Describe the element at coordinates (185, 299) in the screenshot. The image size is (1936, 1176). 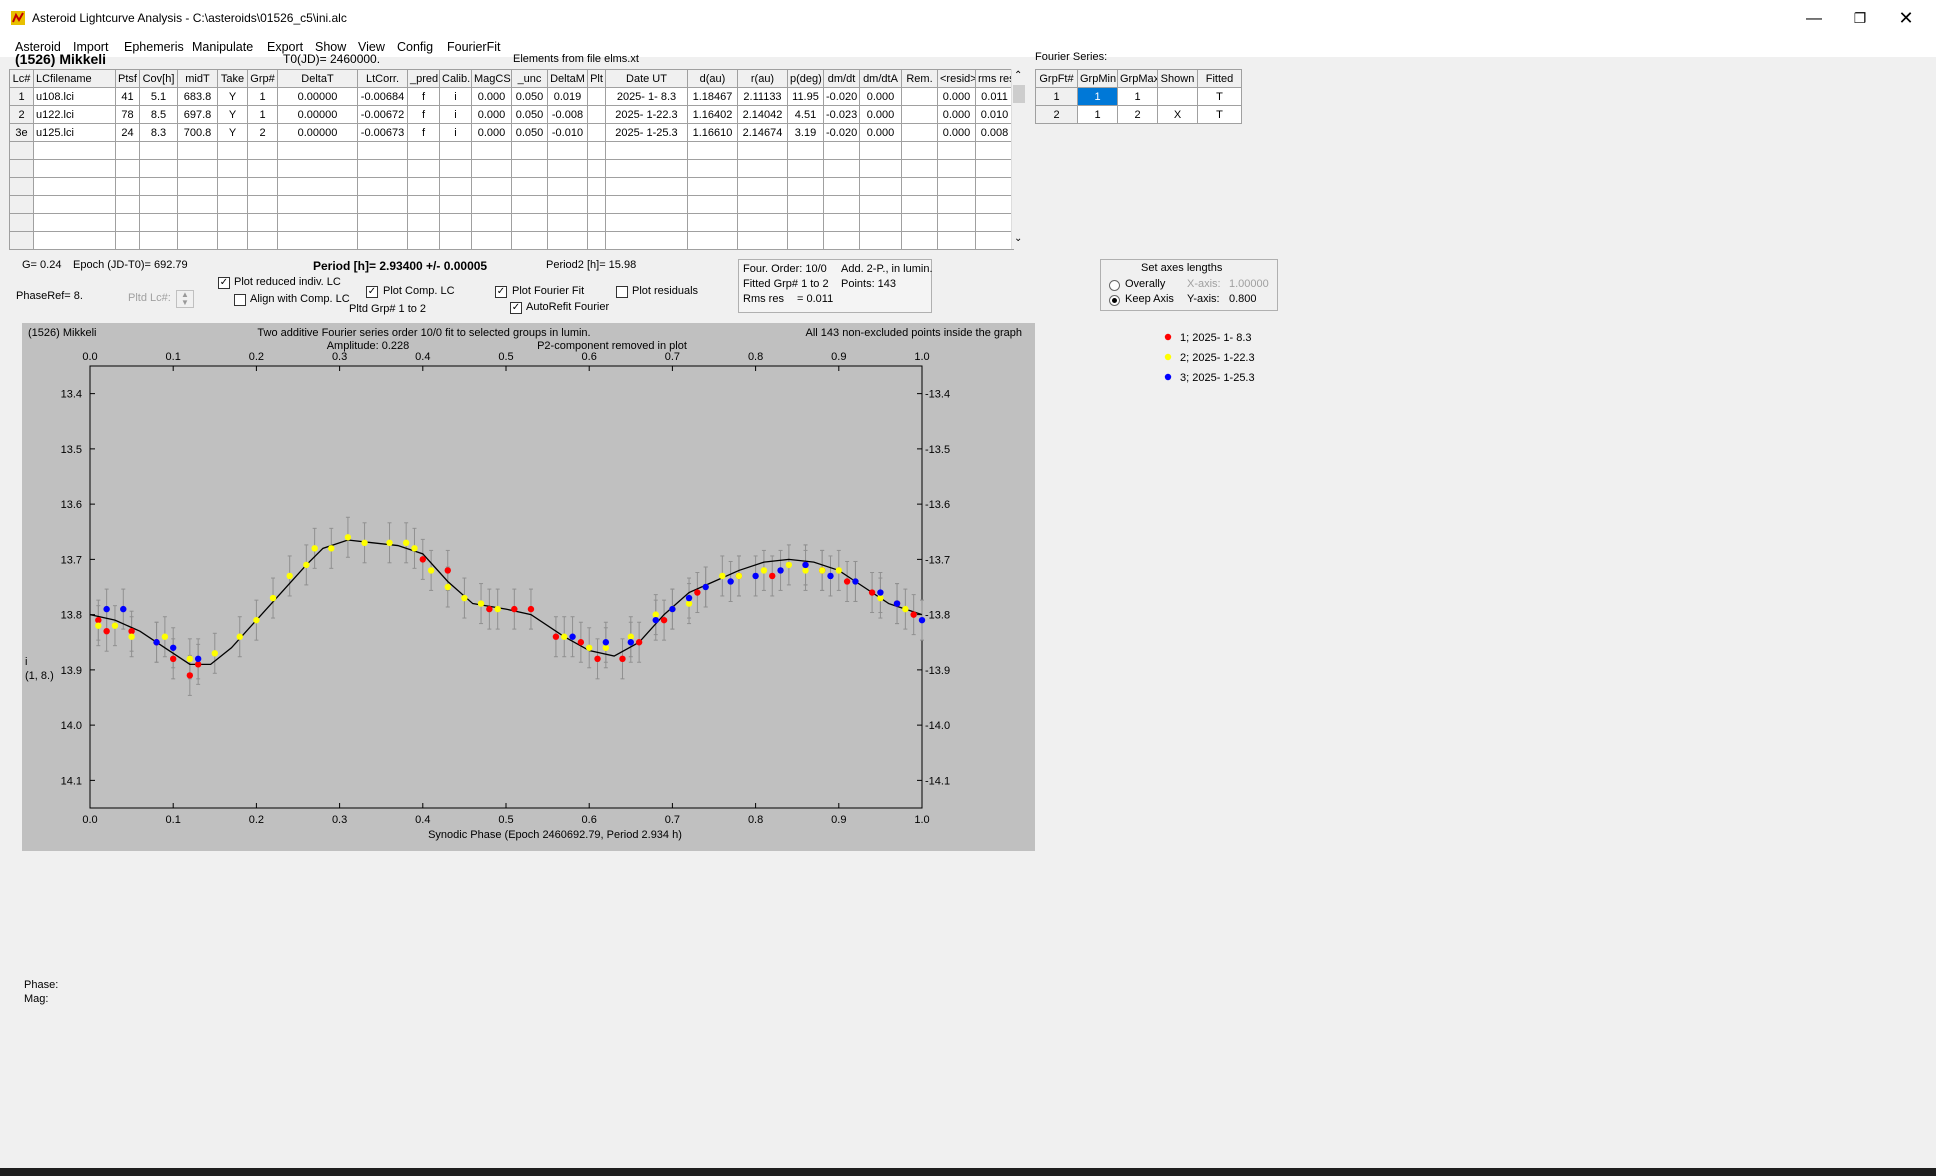
I see `pltd-lc-spinner: ▲ ▼` at that location.